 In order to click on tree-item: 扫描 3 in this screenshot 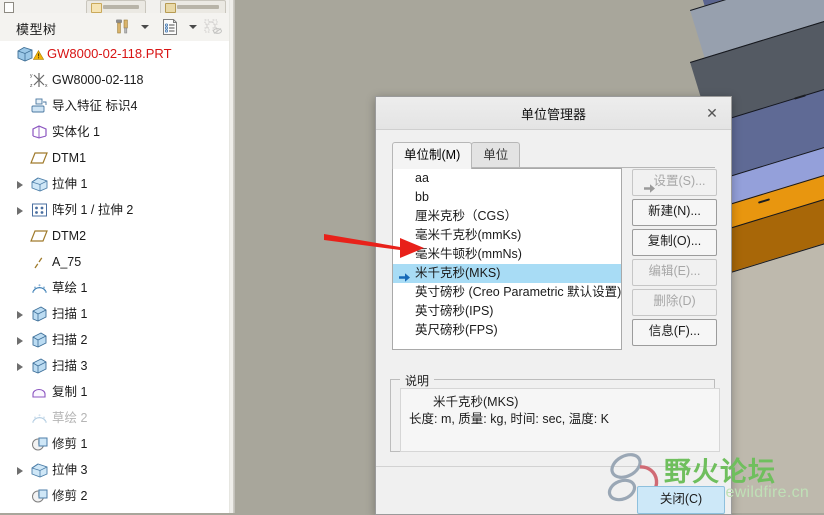, I will do `click(114, 366)`.